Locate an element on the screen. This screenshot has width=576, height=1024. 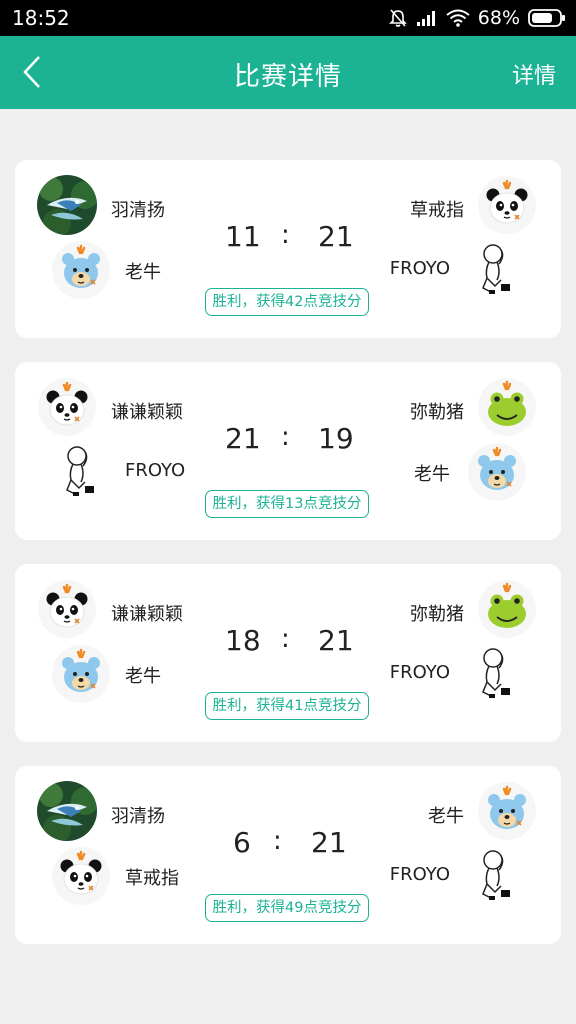
status-icons: 68% is located at coordinates (477, 18).